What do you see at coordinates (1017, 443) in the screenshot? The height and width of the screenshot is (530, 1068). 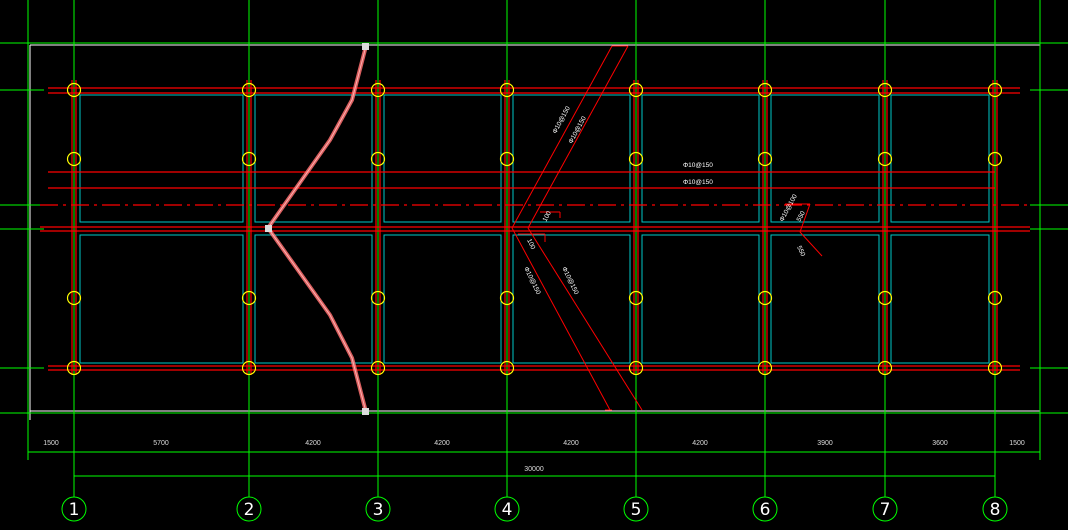 I see `dim-9: 1500` at bounding box center [1017, 443].